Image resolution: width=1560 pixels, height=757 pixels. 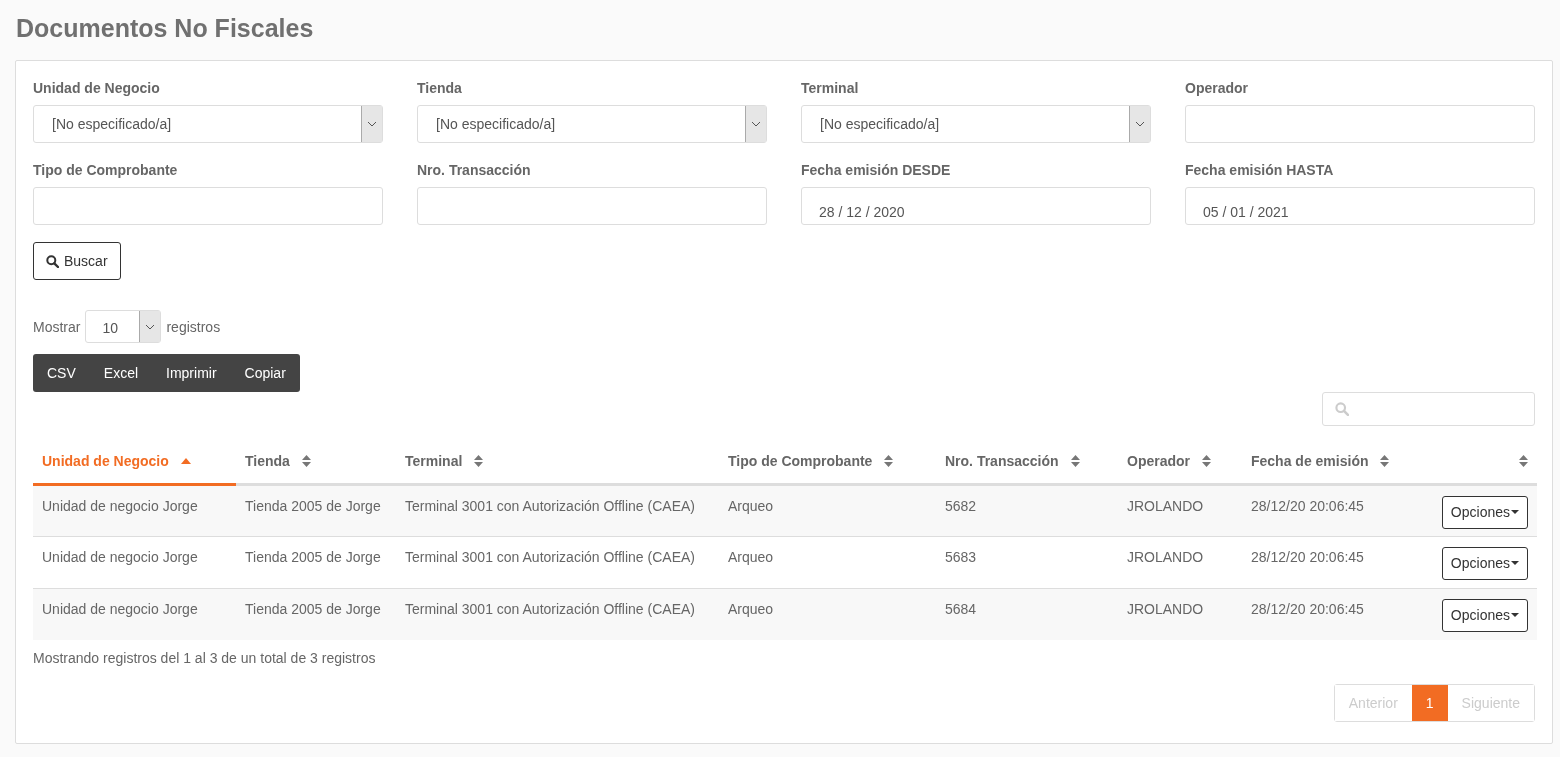 What do you see at coordinates (191, 373) in the screenshot?
I see `export-button: Imprimir` at bounding box center [191, 373].